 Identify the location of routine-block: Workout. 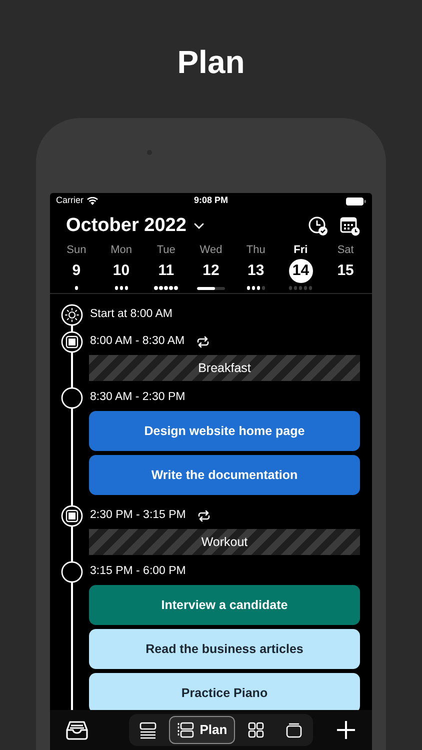
(224, 542).